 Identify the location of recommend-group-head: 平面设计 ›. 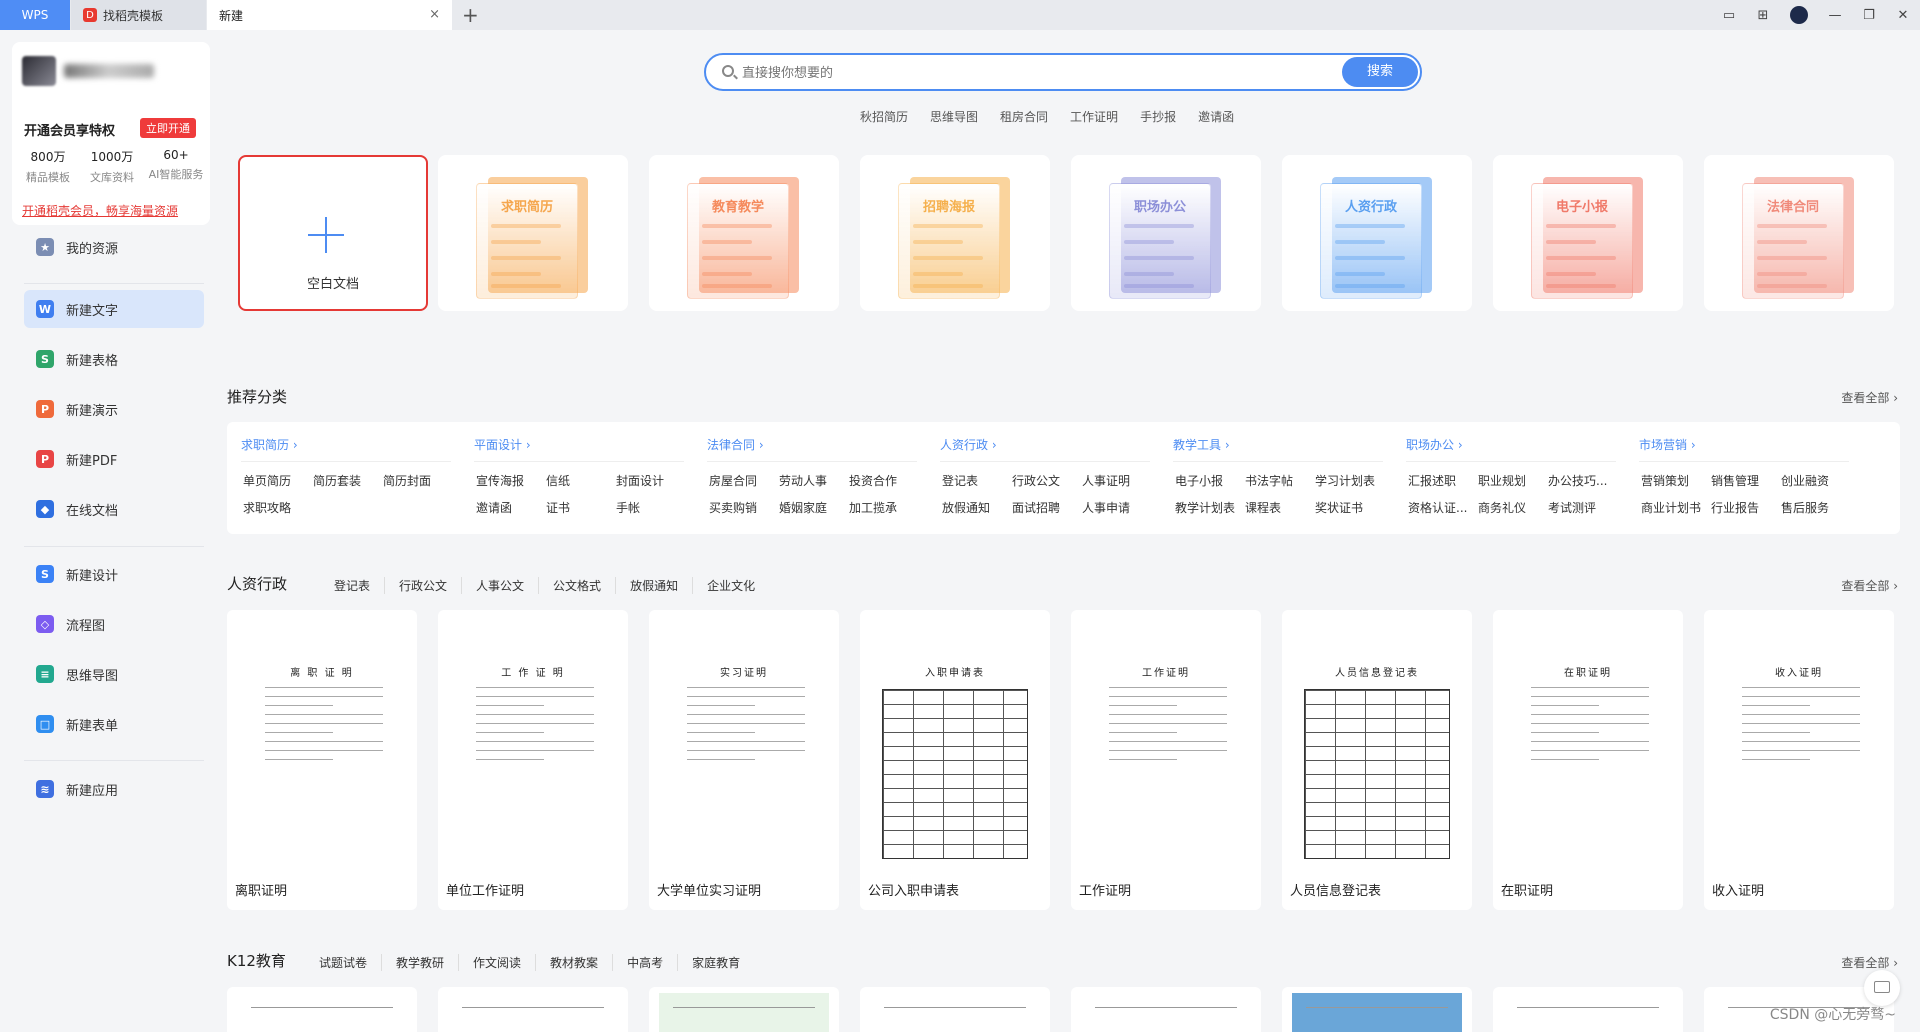
(579, 449).